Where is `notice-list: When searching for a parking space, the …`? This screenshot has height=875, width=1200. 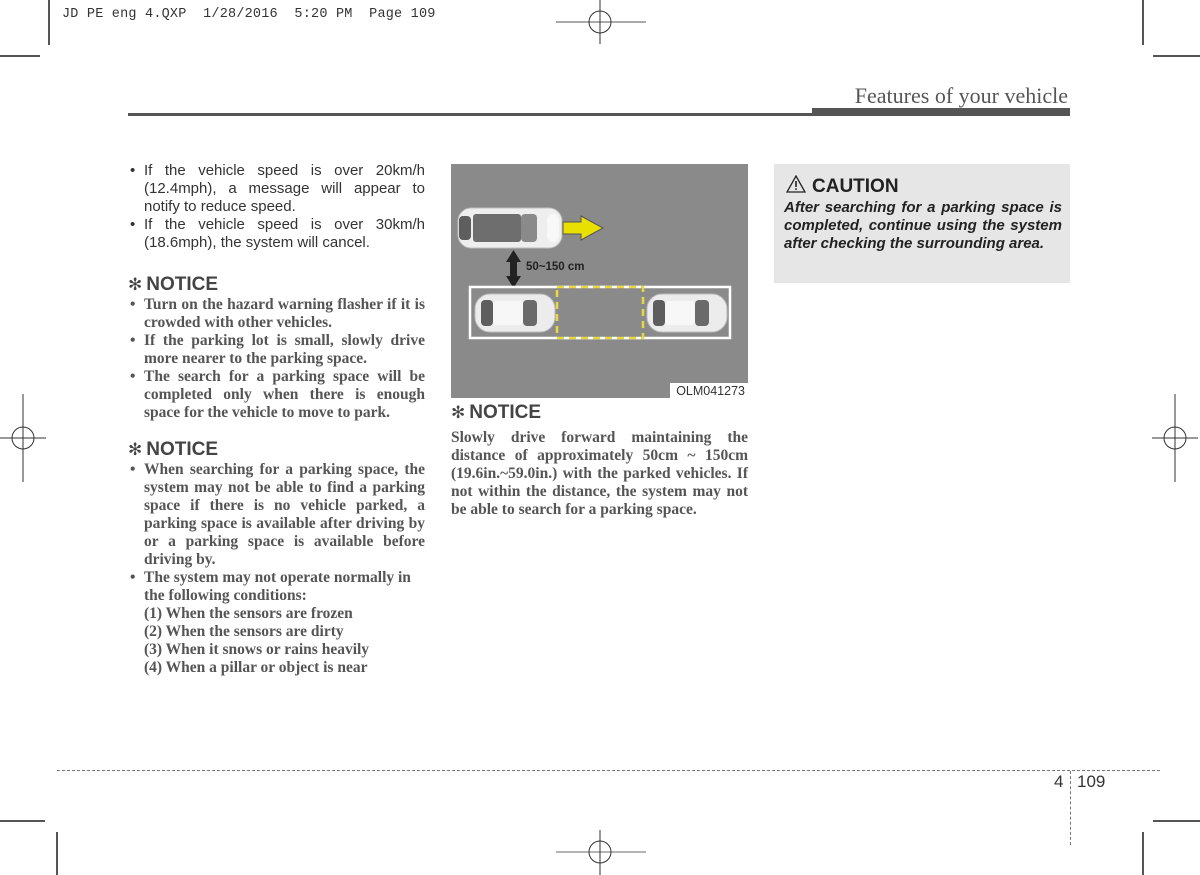
notice-list: When searching for a parking space, the … is located at coordinates (276, 569).